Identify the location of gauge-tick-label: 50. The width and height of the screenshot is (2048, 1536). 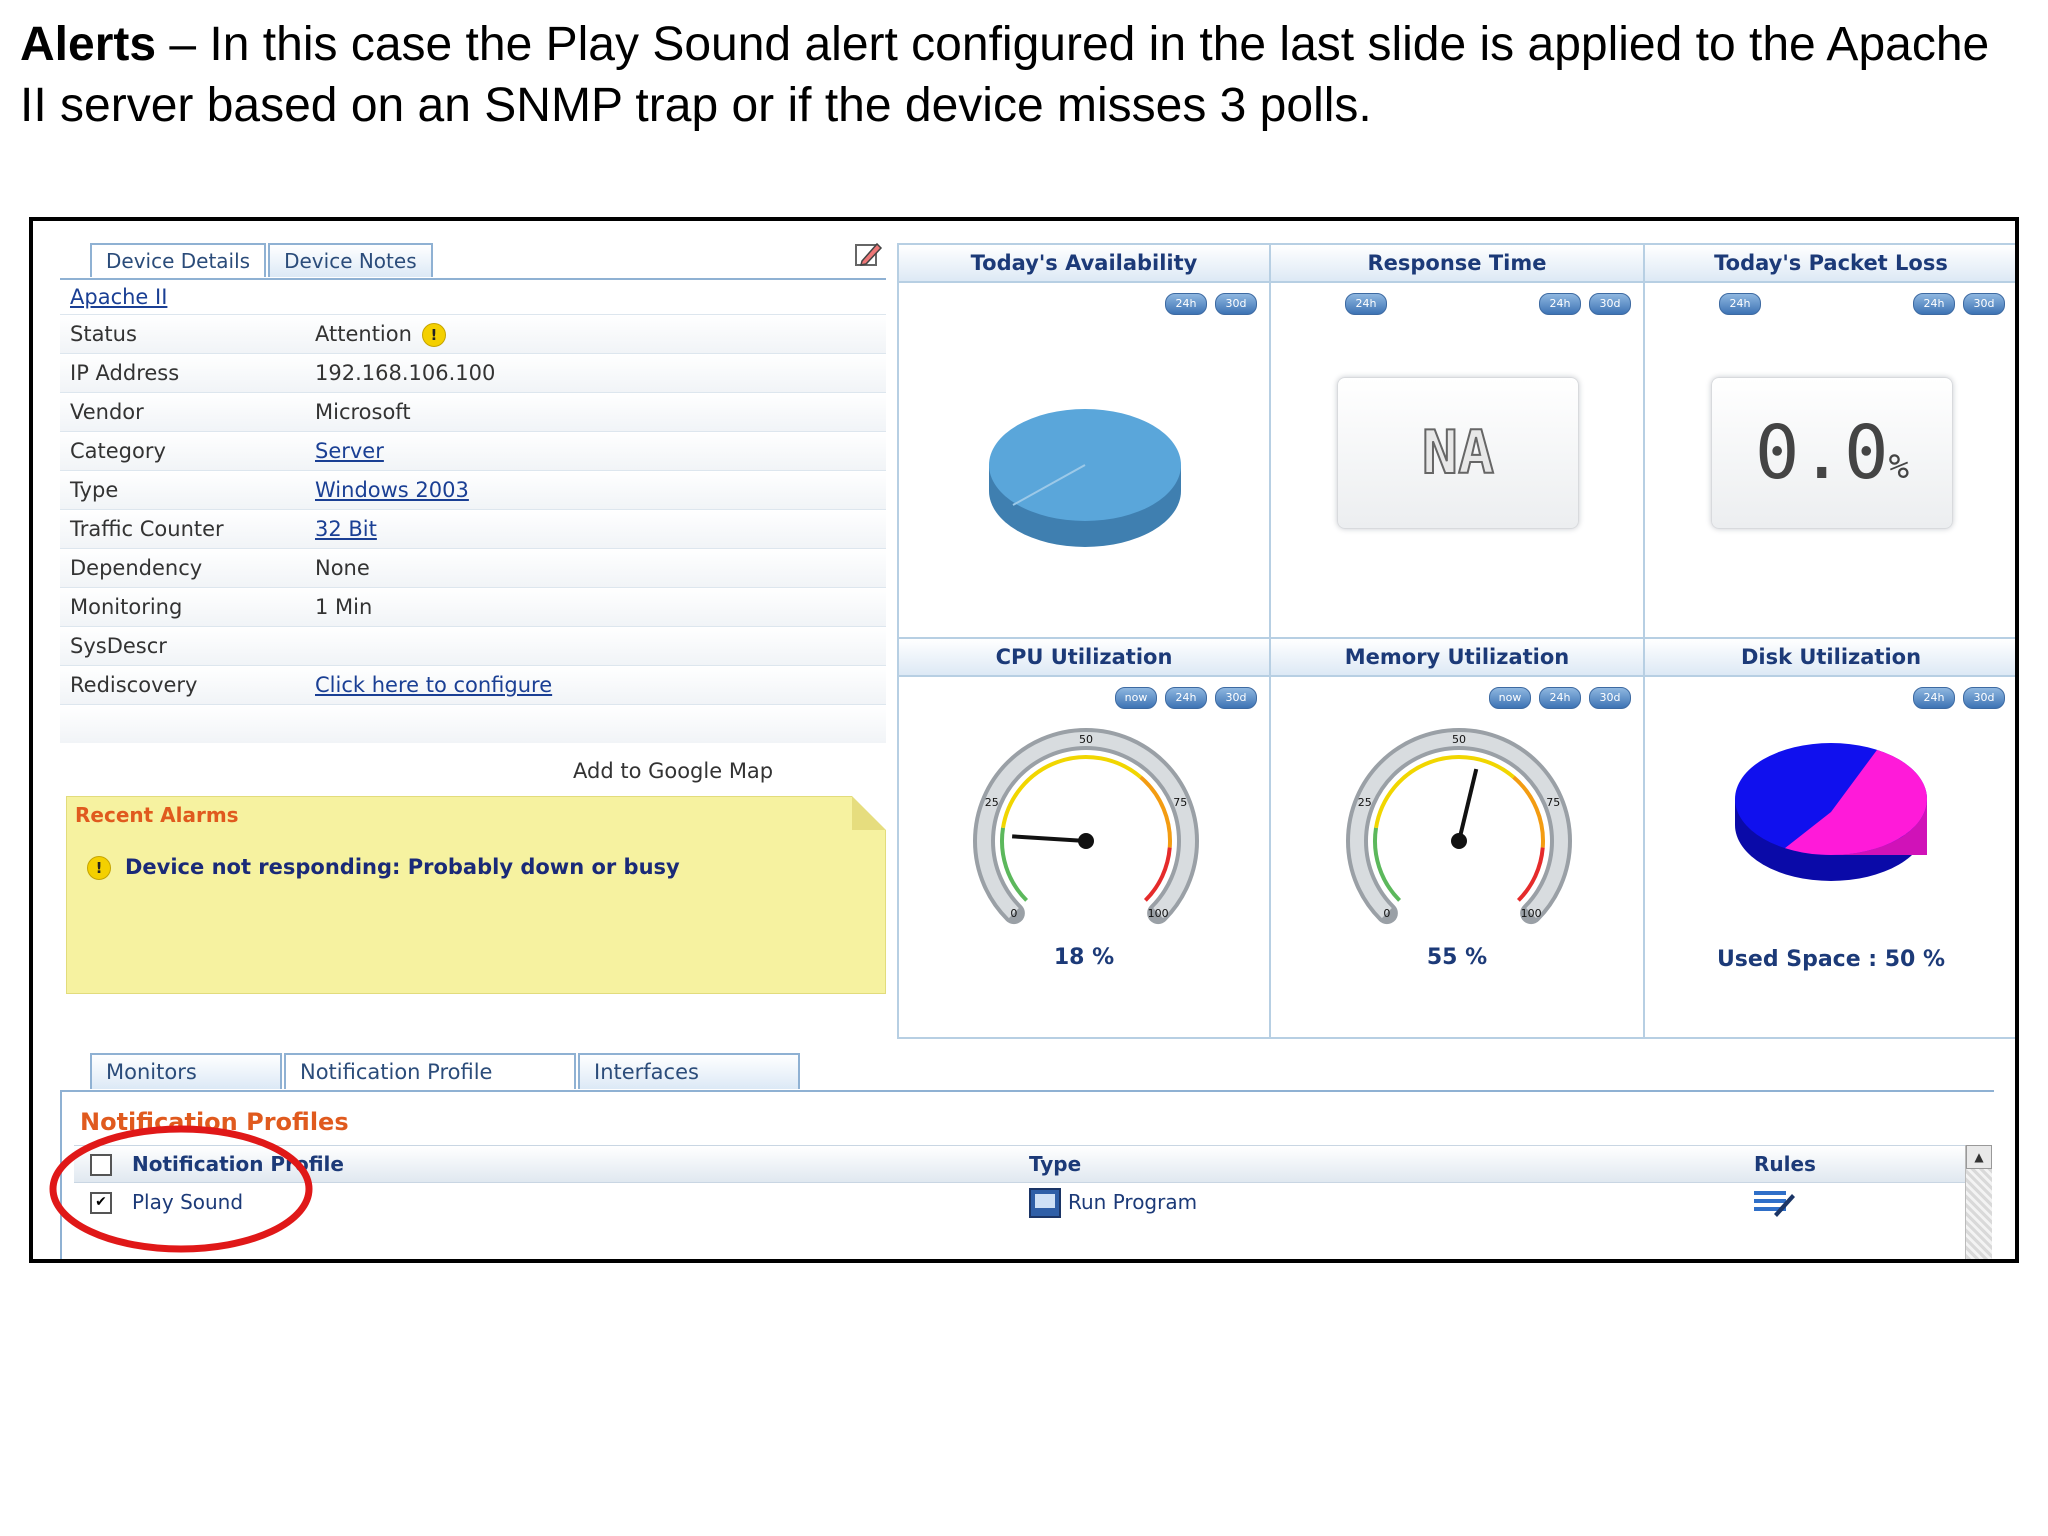
(1086, 739).